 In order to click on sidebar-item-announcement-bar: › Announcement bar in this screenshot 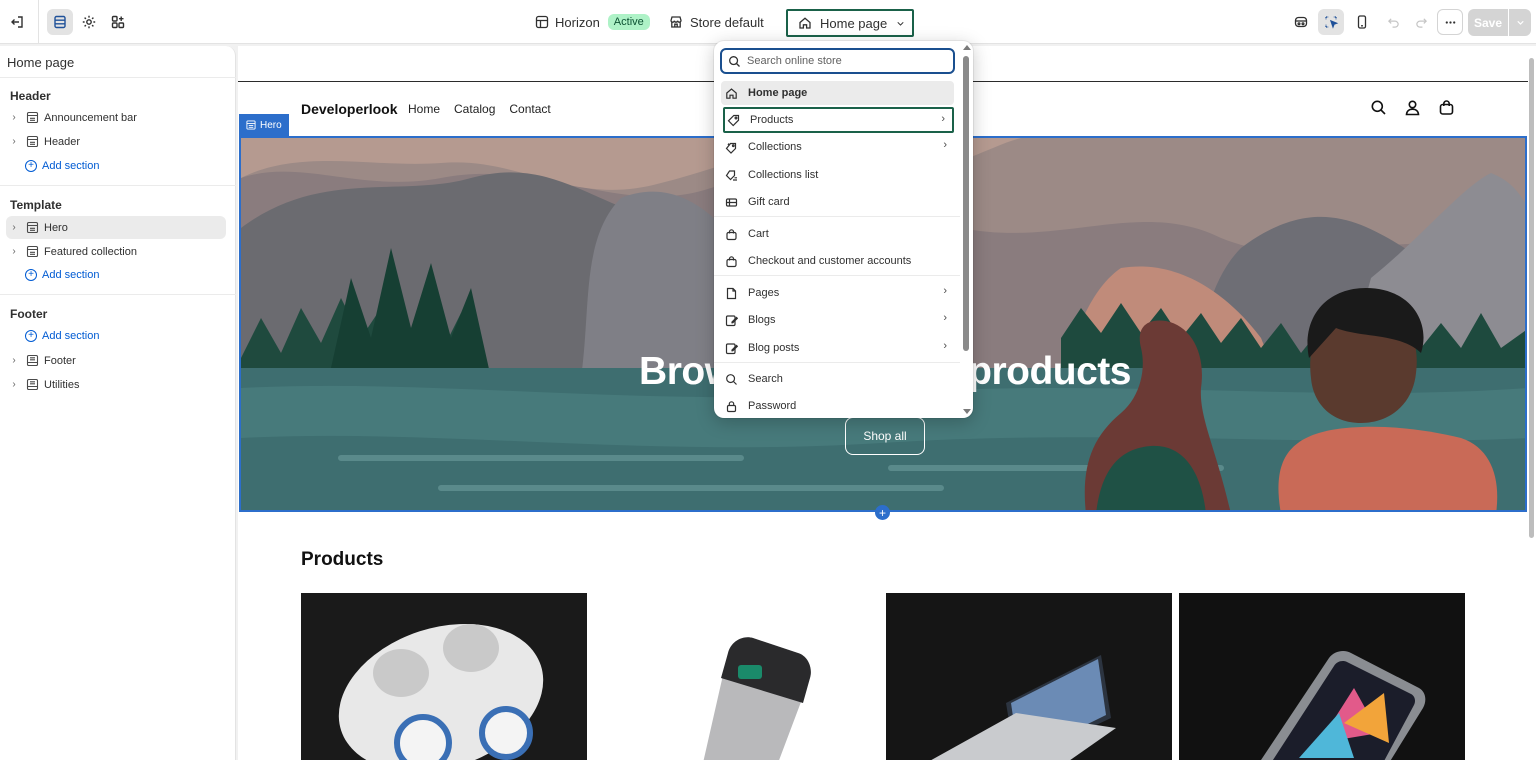, I will do `click(116, 117)`.